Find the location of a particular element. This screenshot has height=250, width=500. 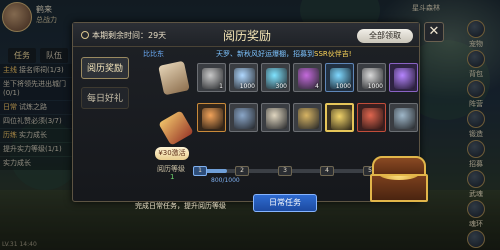

claim-all-button: 全部领取 is located at coordinates (385, 36).